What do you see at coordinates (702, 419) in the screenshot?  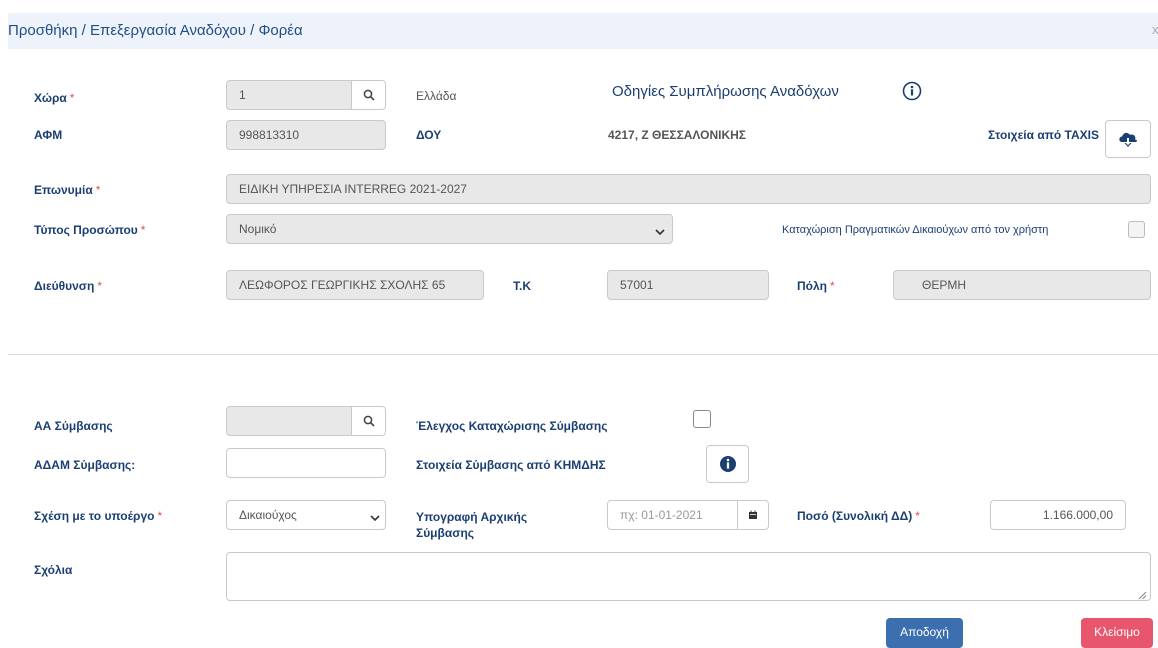 I see `contract-check-checkbox` at bounding box center [702, 419].